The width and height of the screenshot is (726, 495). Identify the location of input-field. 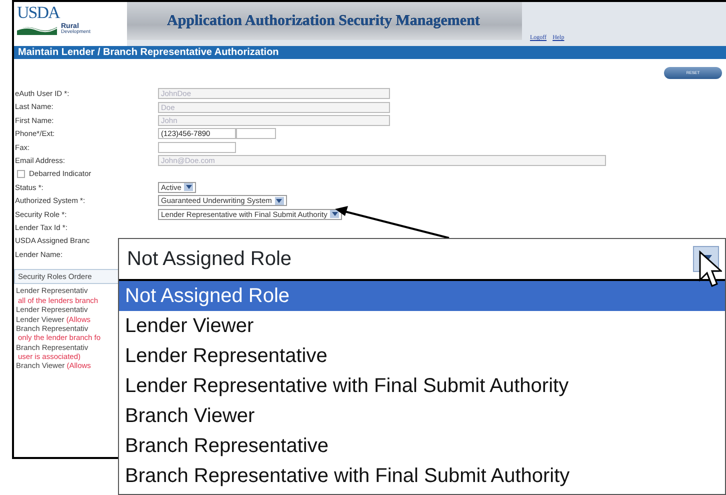
(197, 147).